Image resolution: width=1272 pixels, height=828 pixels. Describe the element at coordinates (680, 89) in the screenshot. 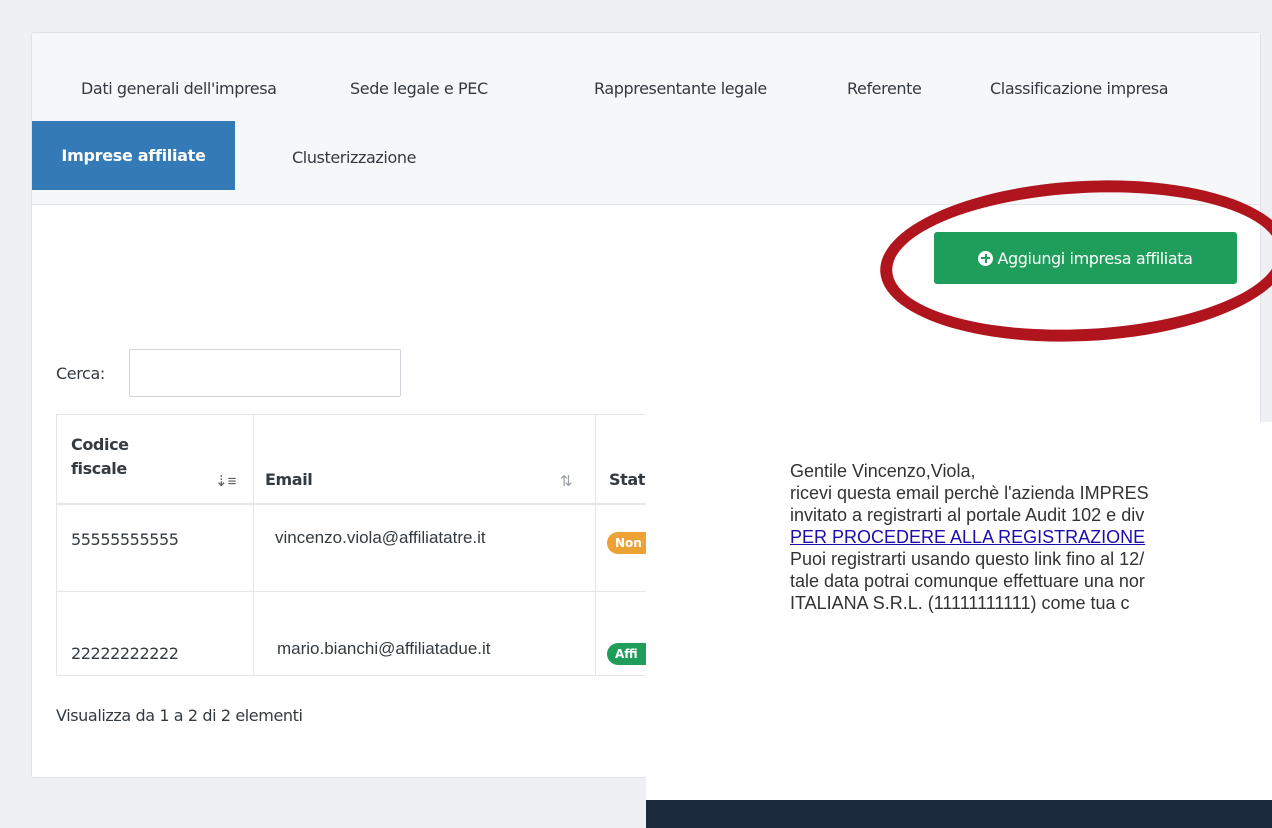

I see `tab-rappresentante-legale: Rappresentante legale` at that location.